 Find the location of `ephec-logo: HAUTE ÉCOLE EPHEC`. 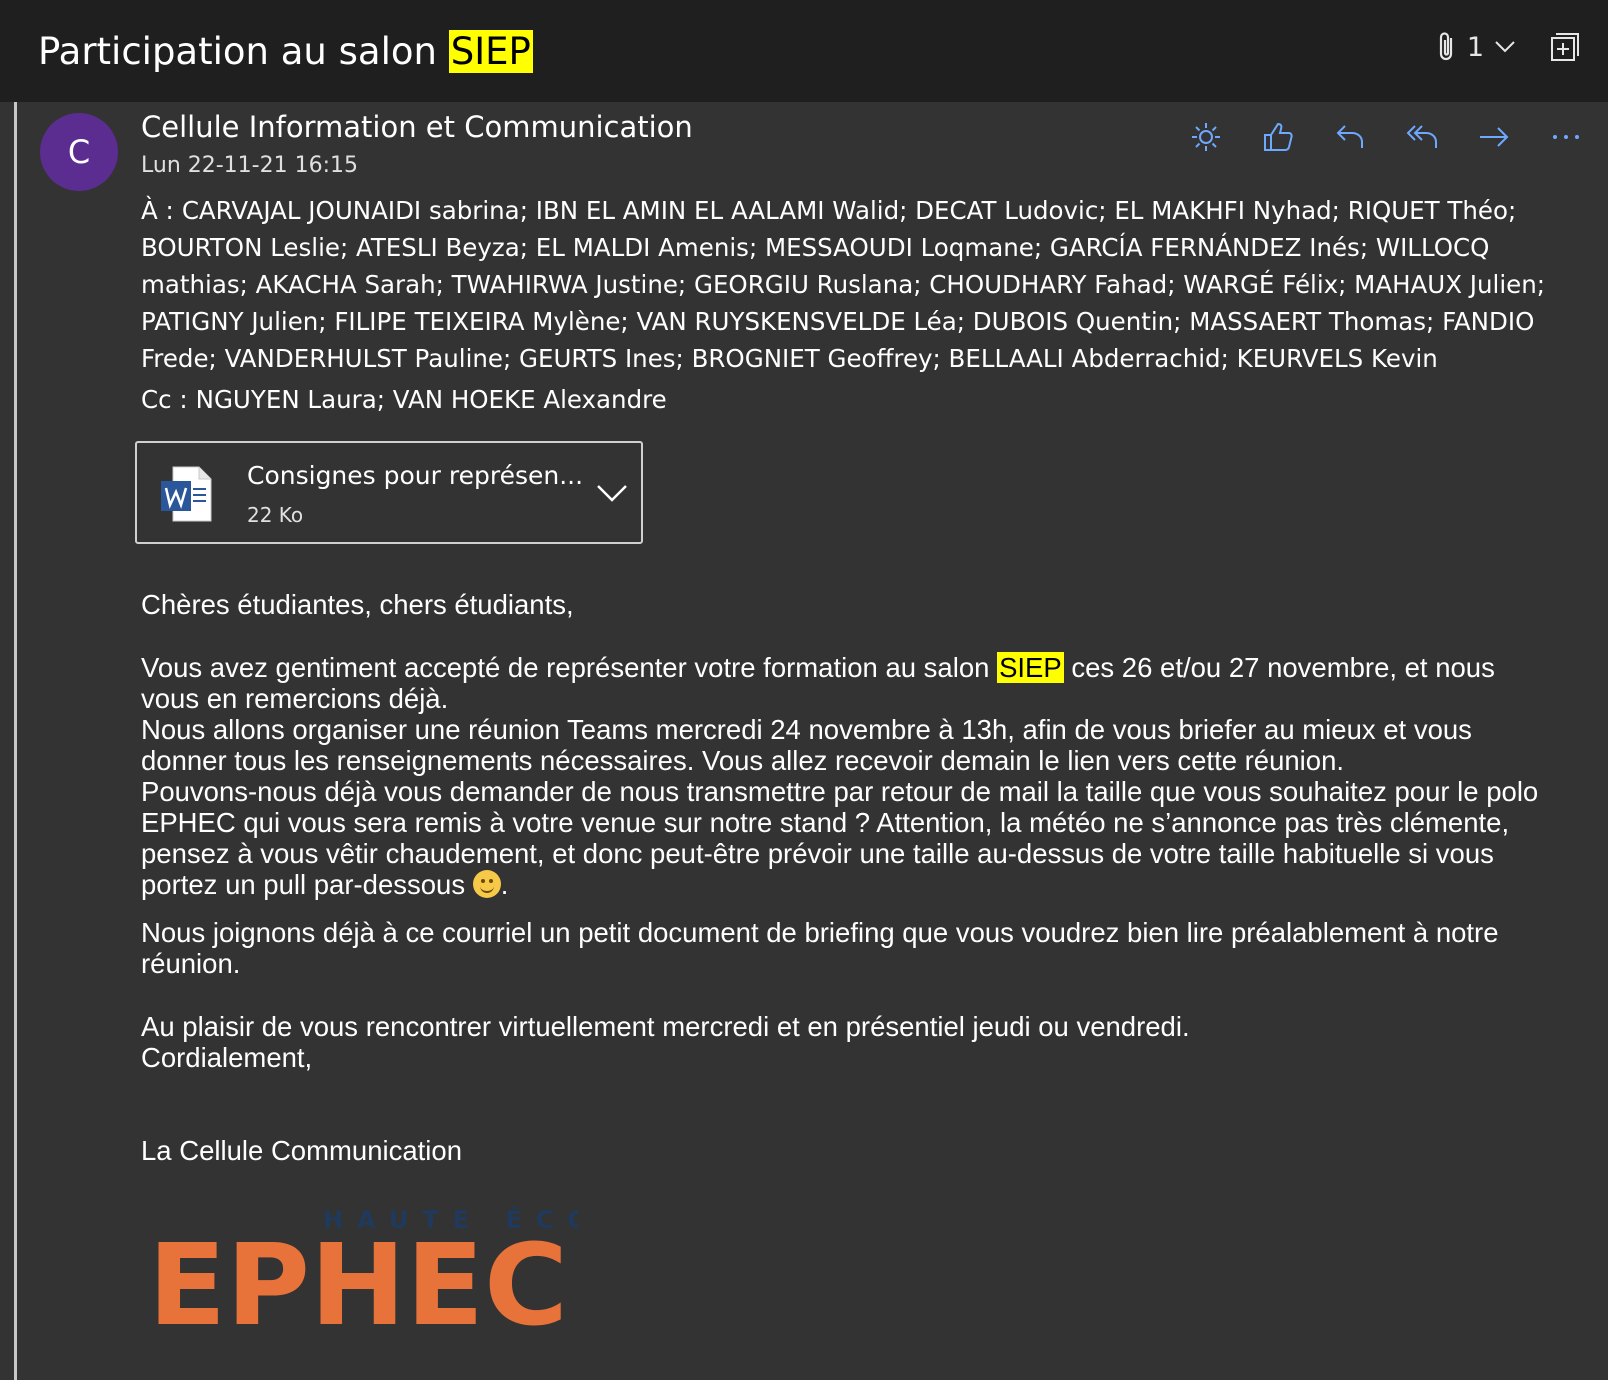

ephec-logo: HAUTE ÉCOLE EPHEC is located at coordinates (363, 1278).